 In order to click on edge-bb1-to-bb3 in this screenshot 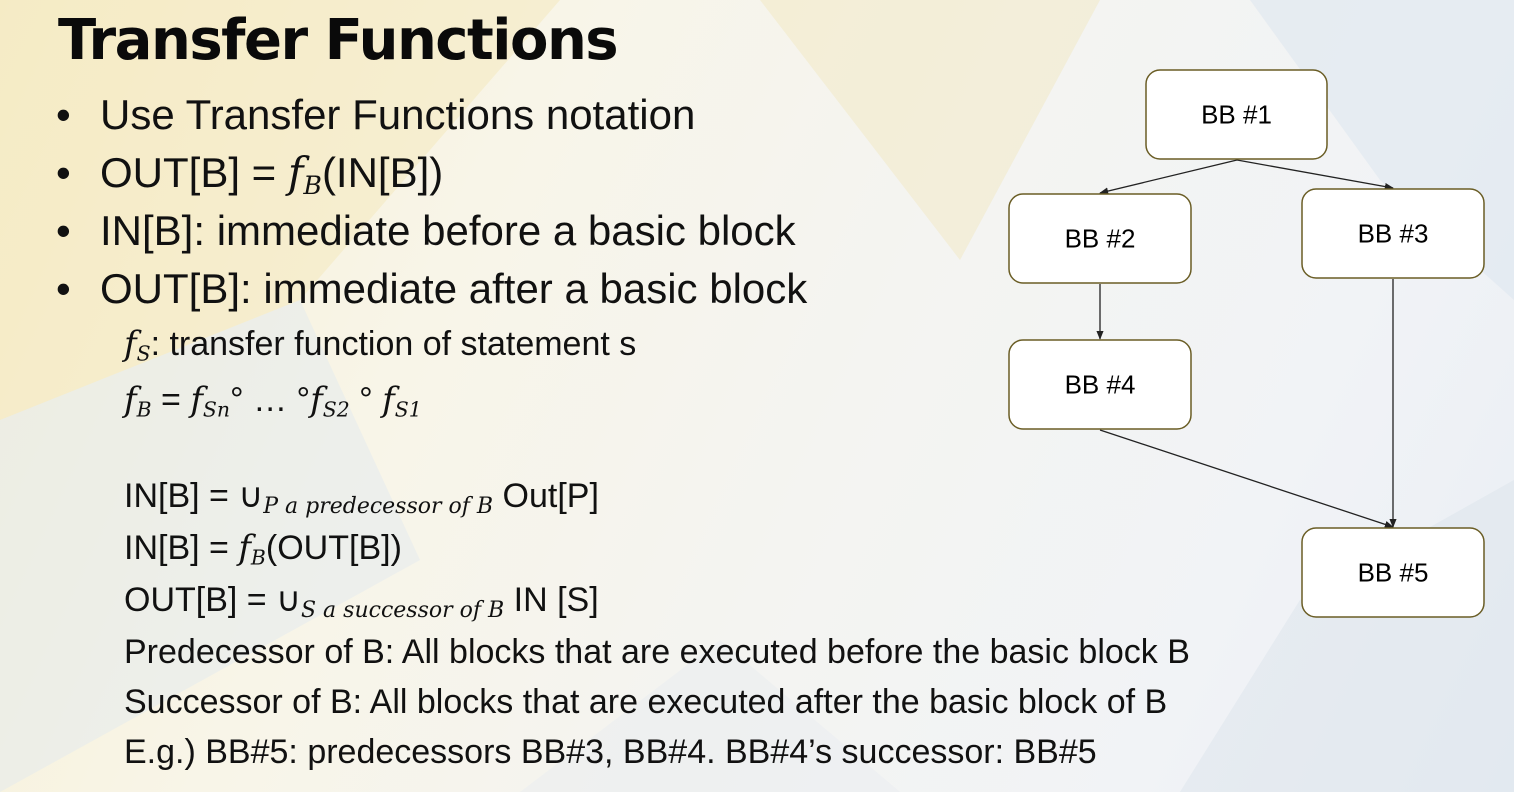, I will do `click(1315, 175)`.